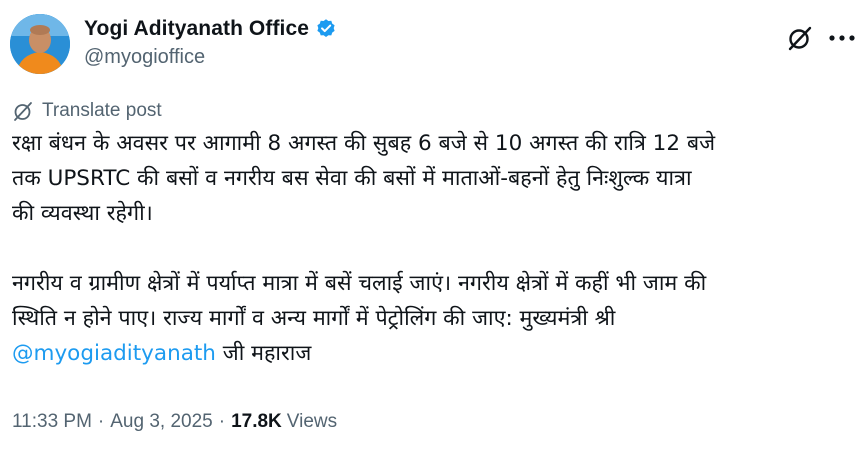 The height and width of the screenshot is (449, 866). What do you see at coordinates (52, 422) in the screenshot?
I see `post-time: 11:33 PM` at bounding box center [52, 422].